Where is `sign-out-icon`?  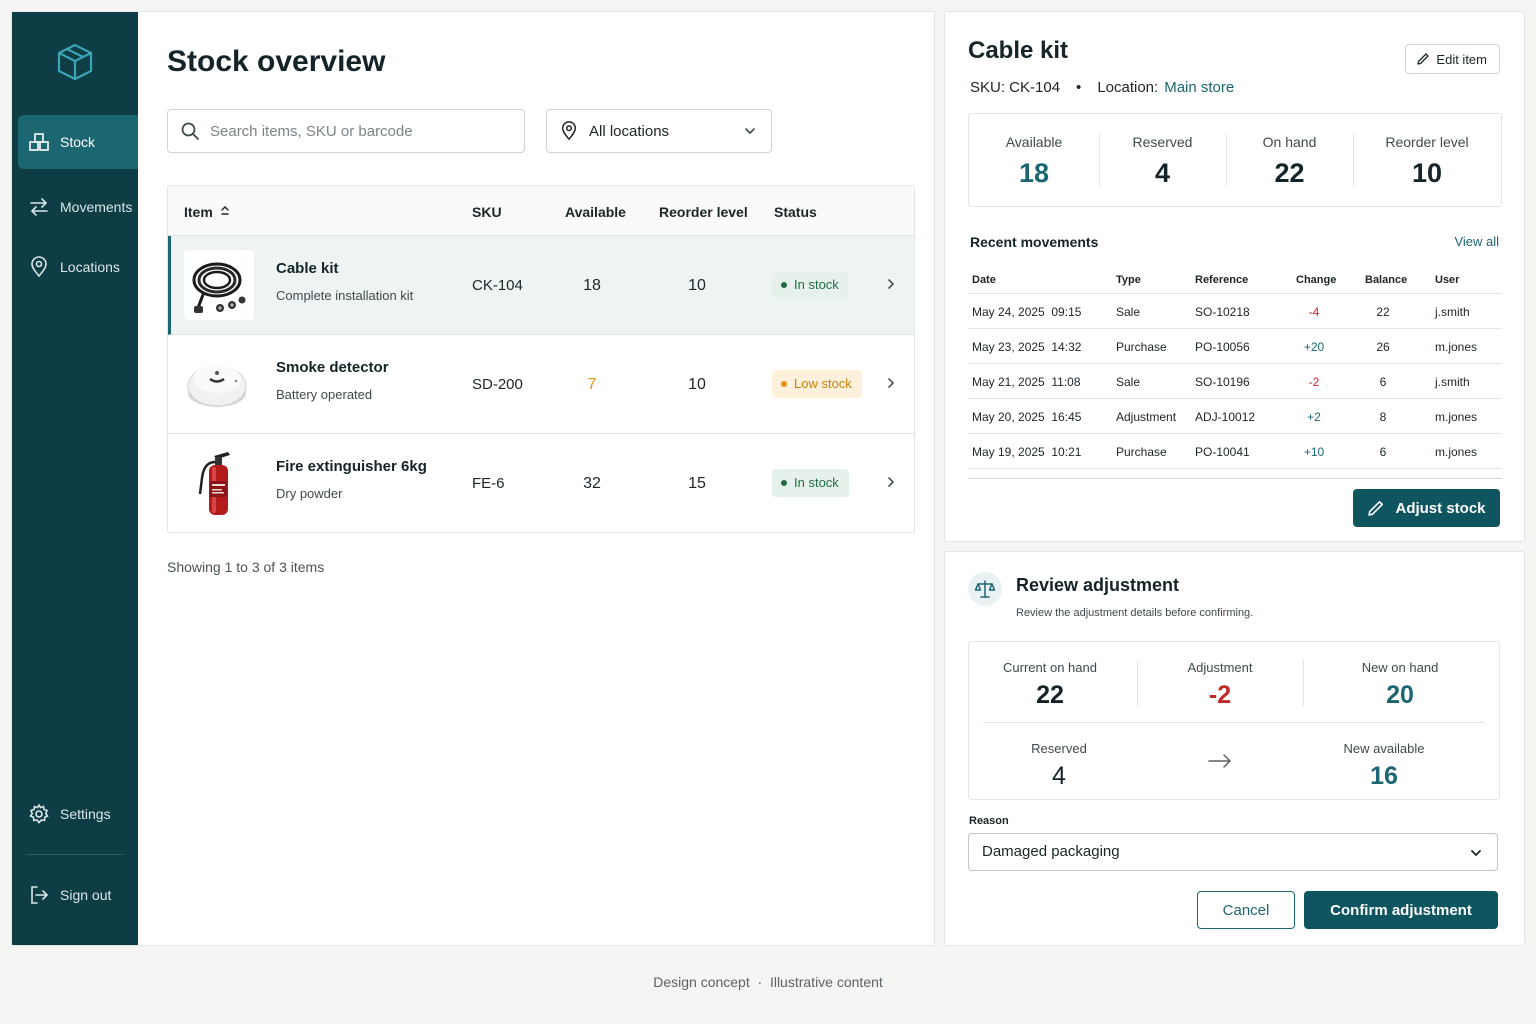 sign-out-icon is located at coordinates (40, 895).